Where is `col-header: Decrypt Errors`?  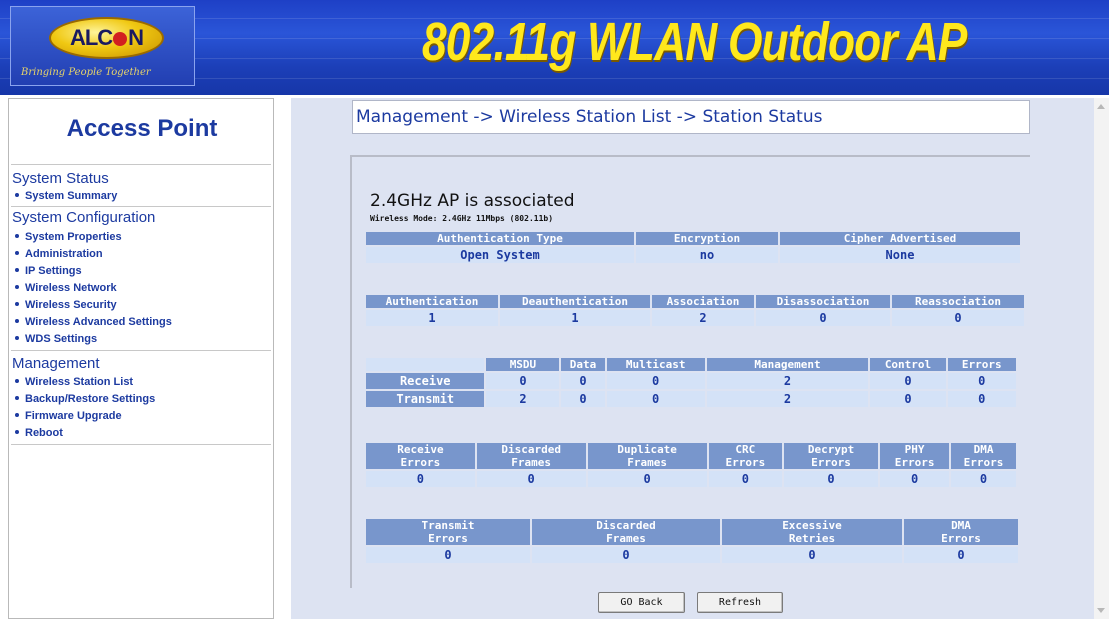
col-header: Decrypt Errors is located at coordinates (831, 456).